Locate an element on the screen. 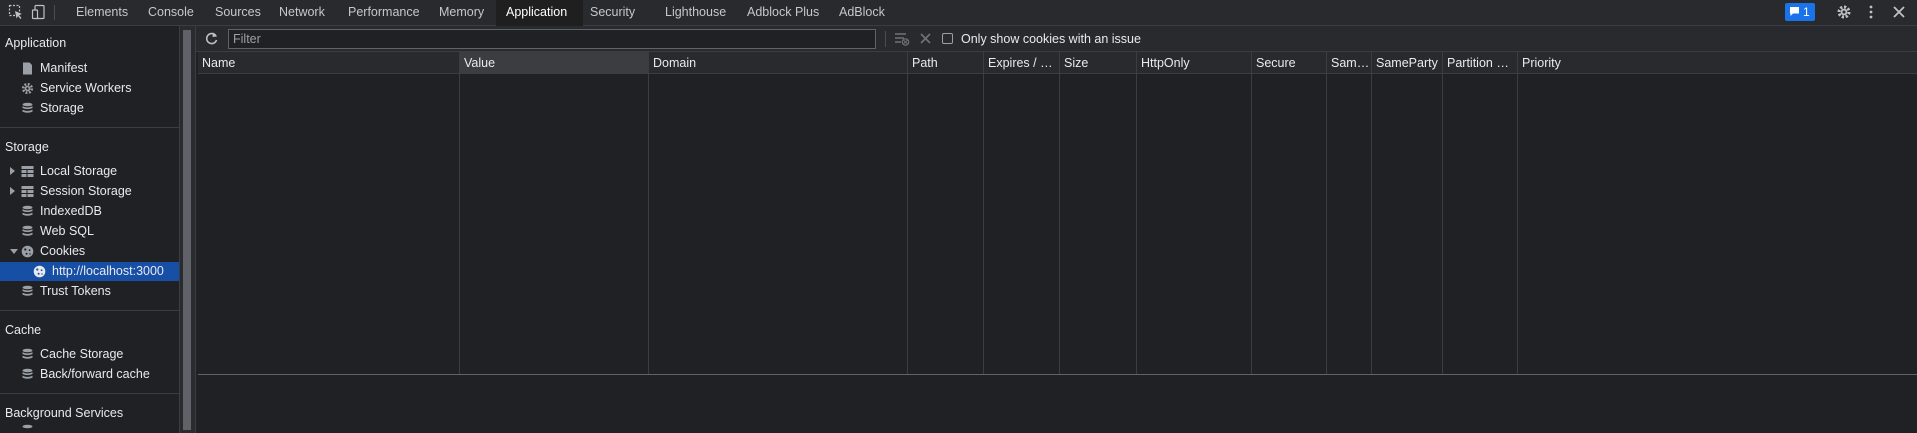 This screenshot has width=1917, height=433. sidebar-item-indexeddb: IndexedDB is located at coordinates (89, 211).